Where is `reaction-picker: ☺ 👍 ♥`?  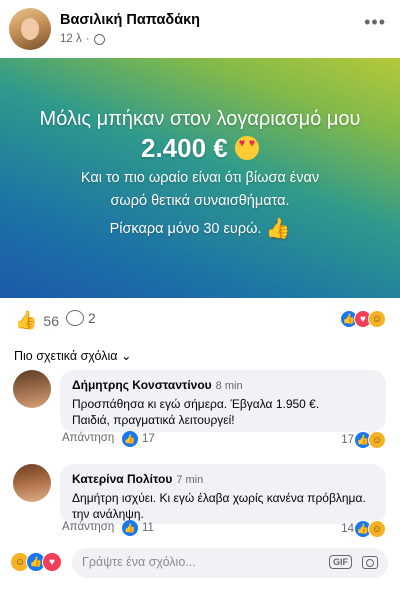
reaction-picker: ☺ 👍 ♥ is located at coordinates (36, 562).